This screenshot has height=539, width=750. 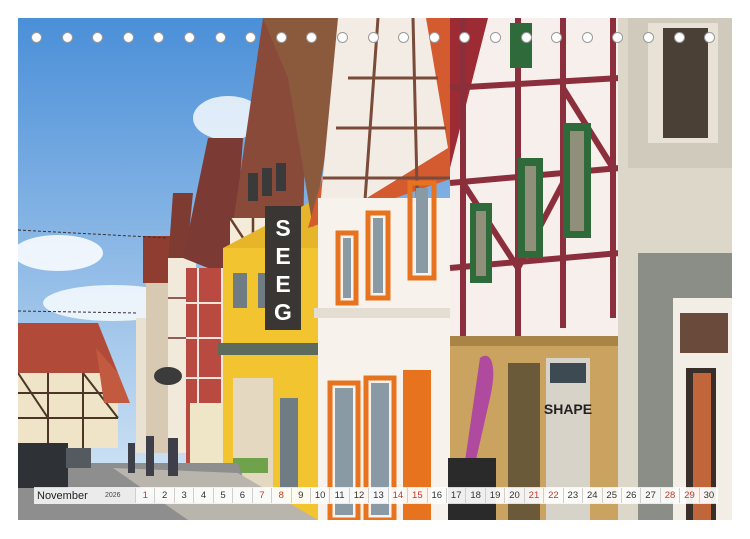 I want to click on day-cell: 18, so click(x=475, y=495).